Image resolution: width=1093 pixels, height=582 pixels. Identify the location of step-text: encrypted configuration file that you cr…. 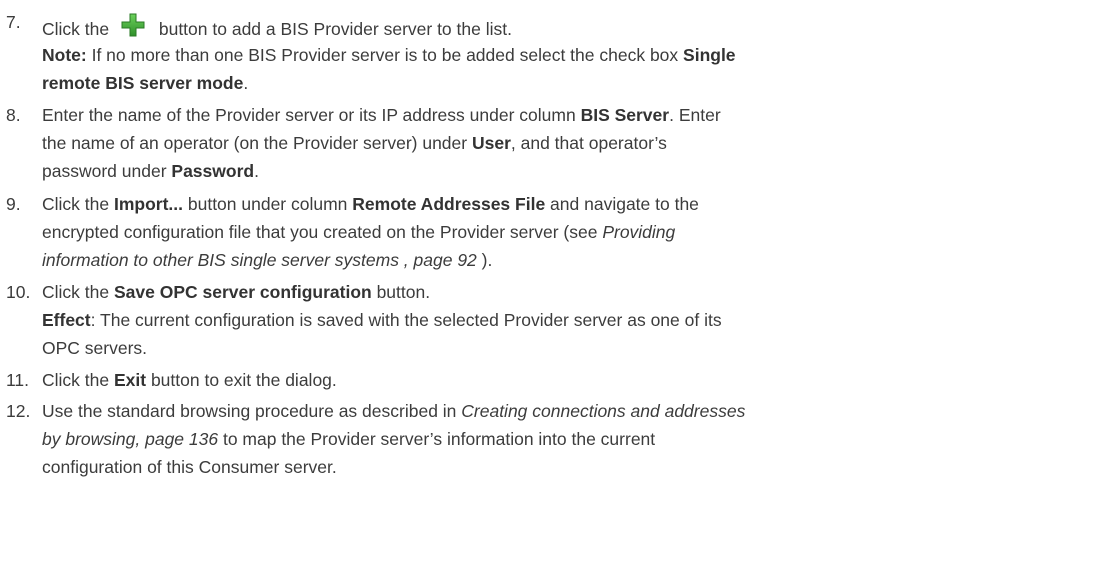
(322, 232).